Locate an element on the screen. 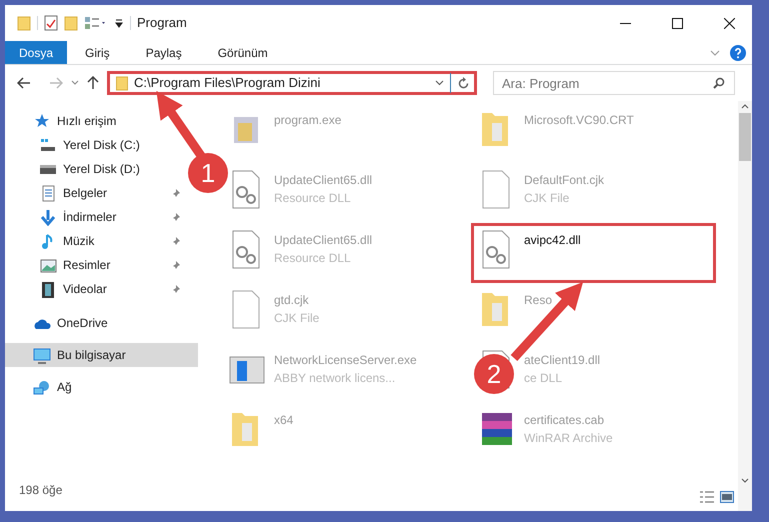  ribbon-tab: Dosya is located at coordinates (36, 52).